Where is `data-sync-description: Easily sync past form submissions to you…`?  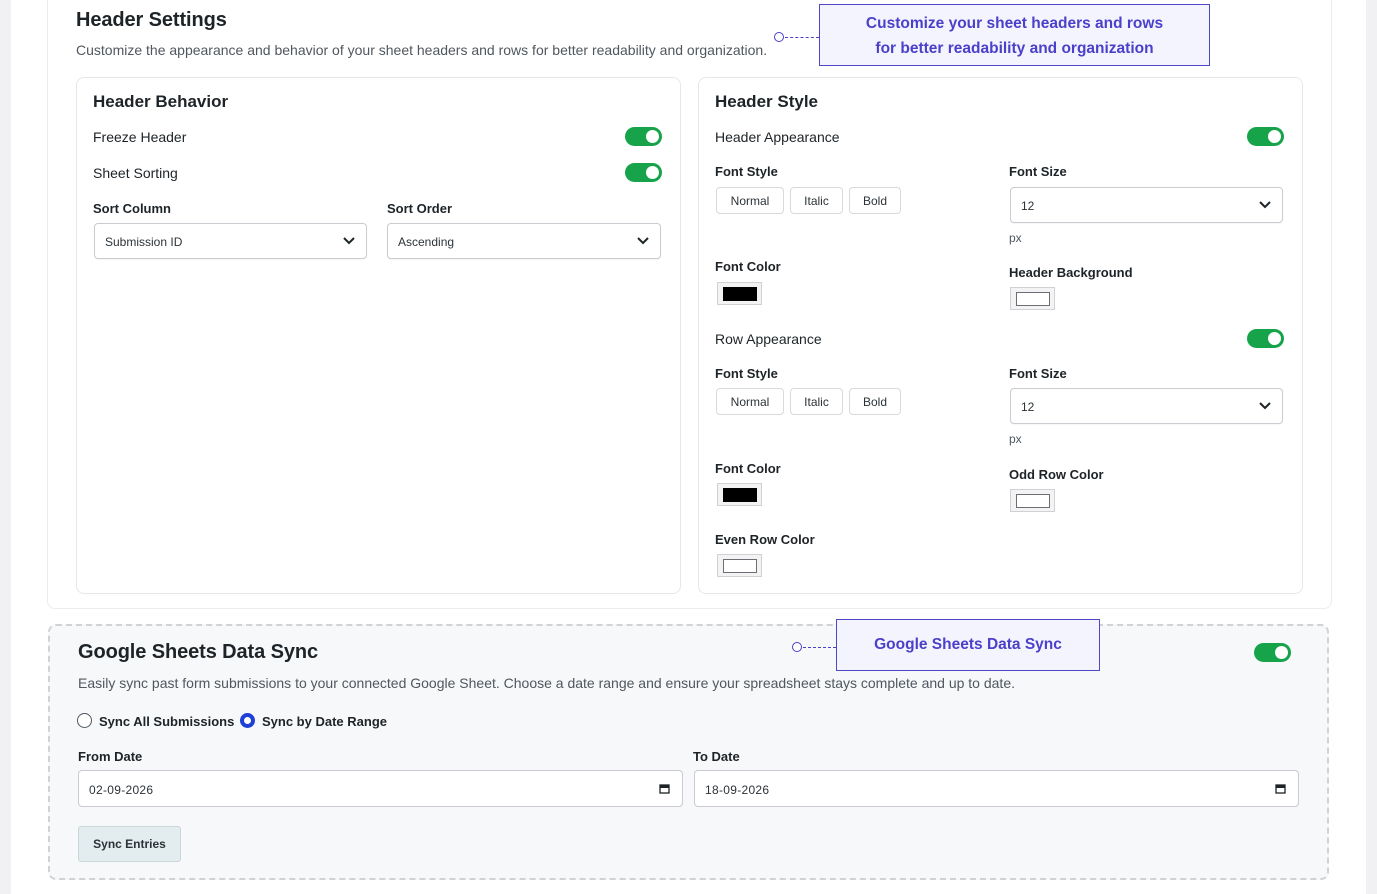
data-sync-description: Easily sync past form submissions to you… is located at coordinates (546, 683).